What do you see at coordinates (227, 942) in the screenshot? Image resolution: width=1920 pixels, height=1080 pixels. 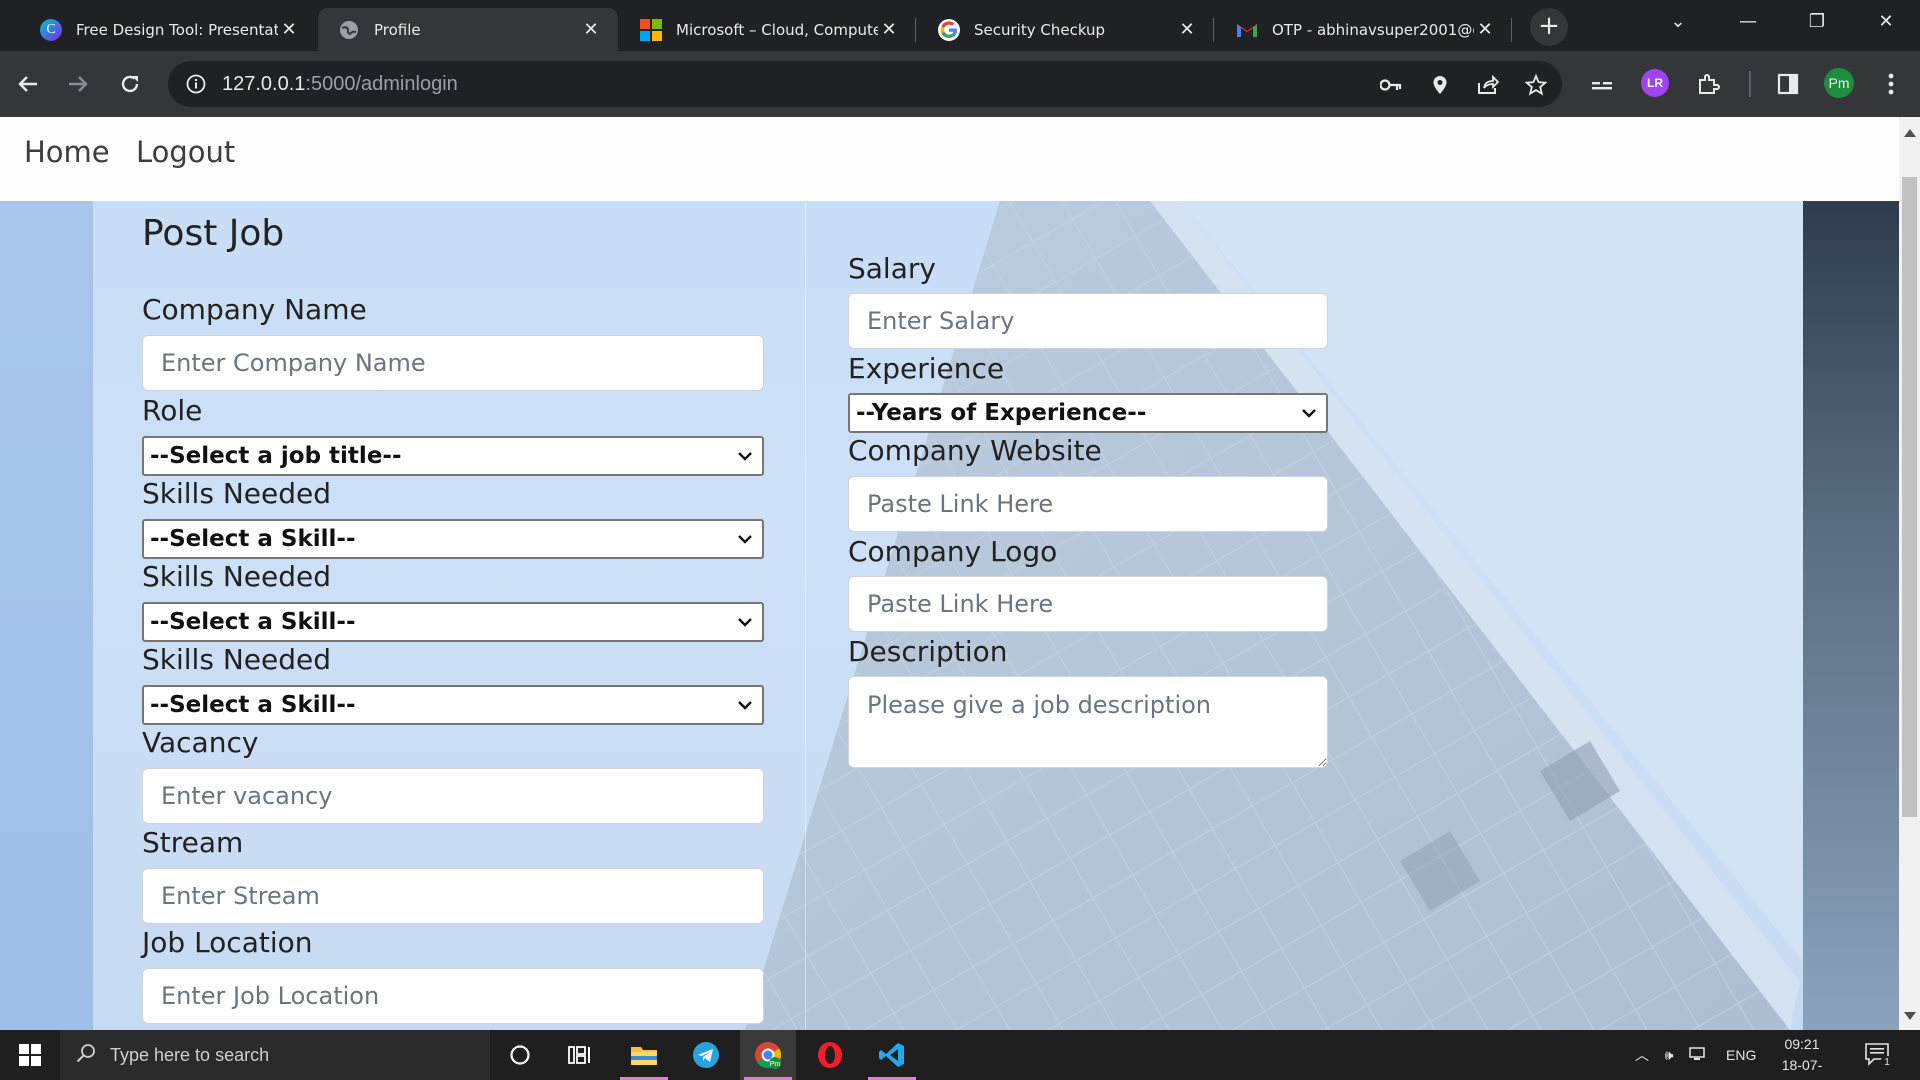 I see `job-location-label: Job Location` at bounding box center [227, 942].